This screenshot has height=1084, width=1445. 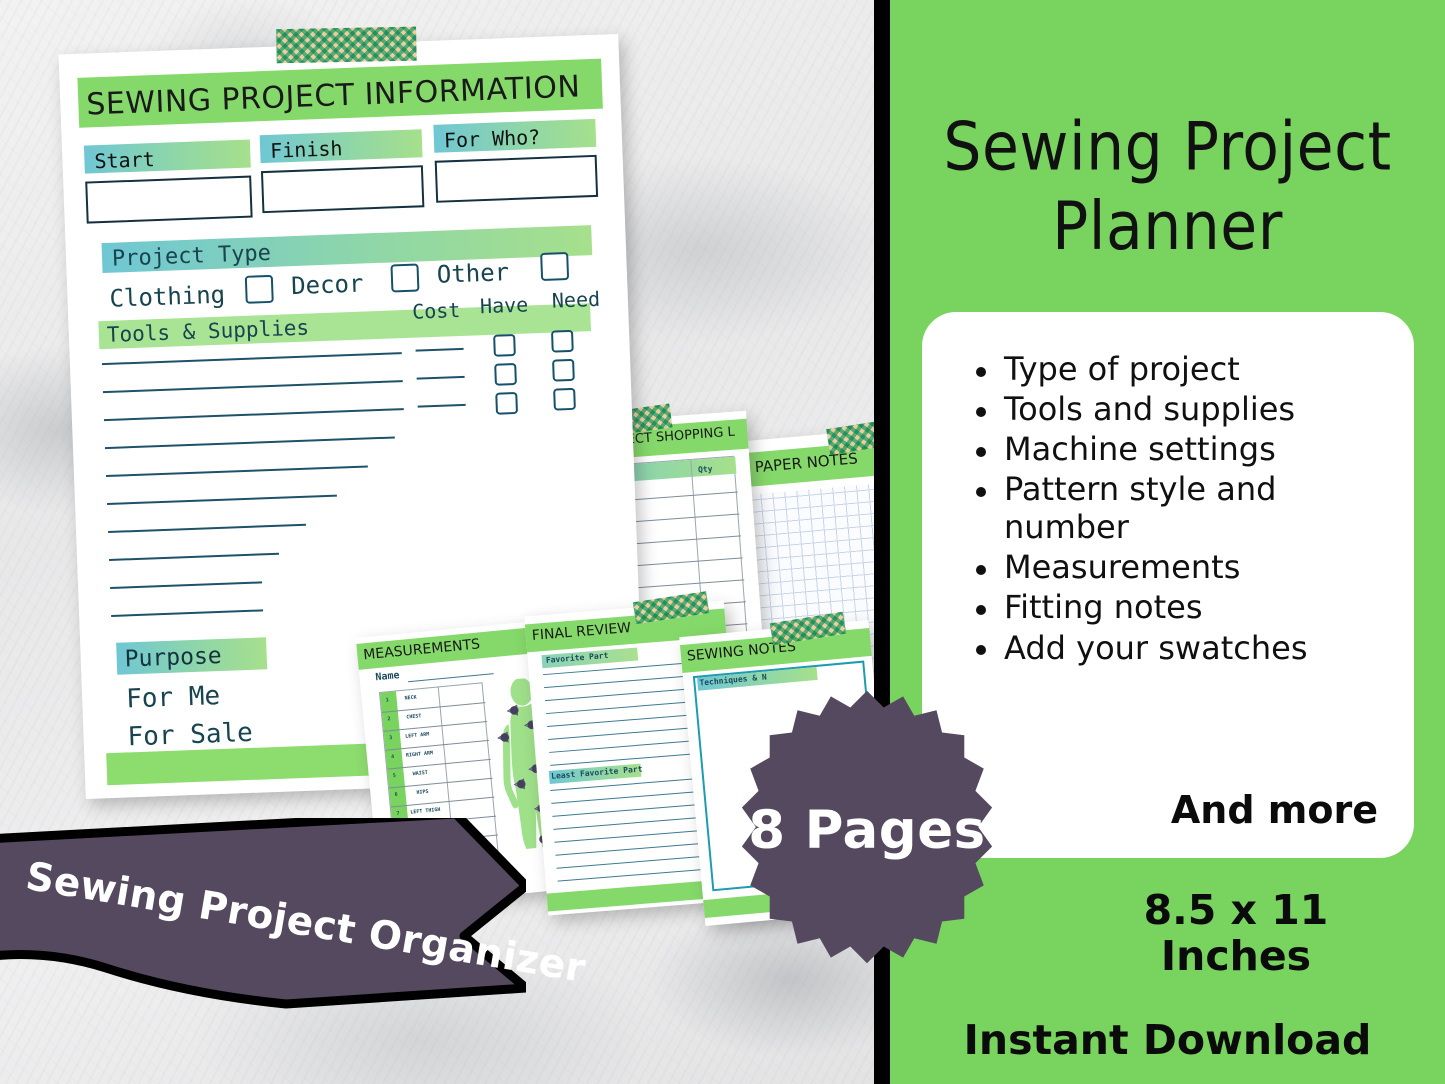 What do you see at coordinates (1236, 955) in the screenshot?
I see `size-line2: Inches` at bounding box center [1236, 955].